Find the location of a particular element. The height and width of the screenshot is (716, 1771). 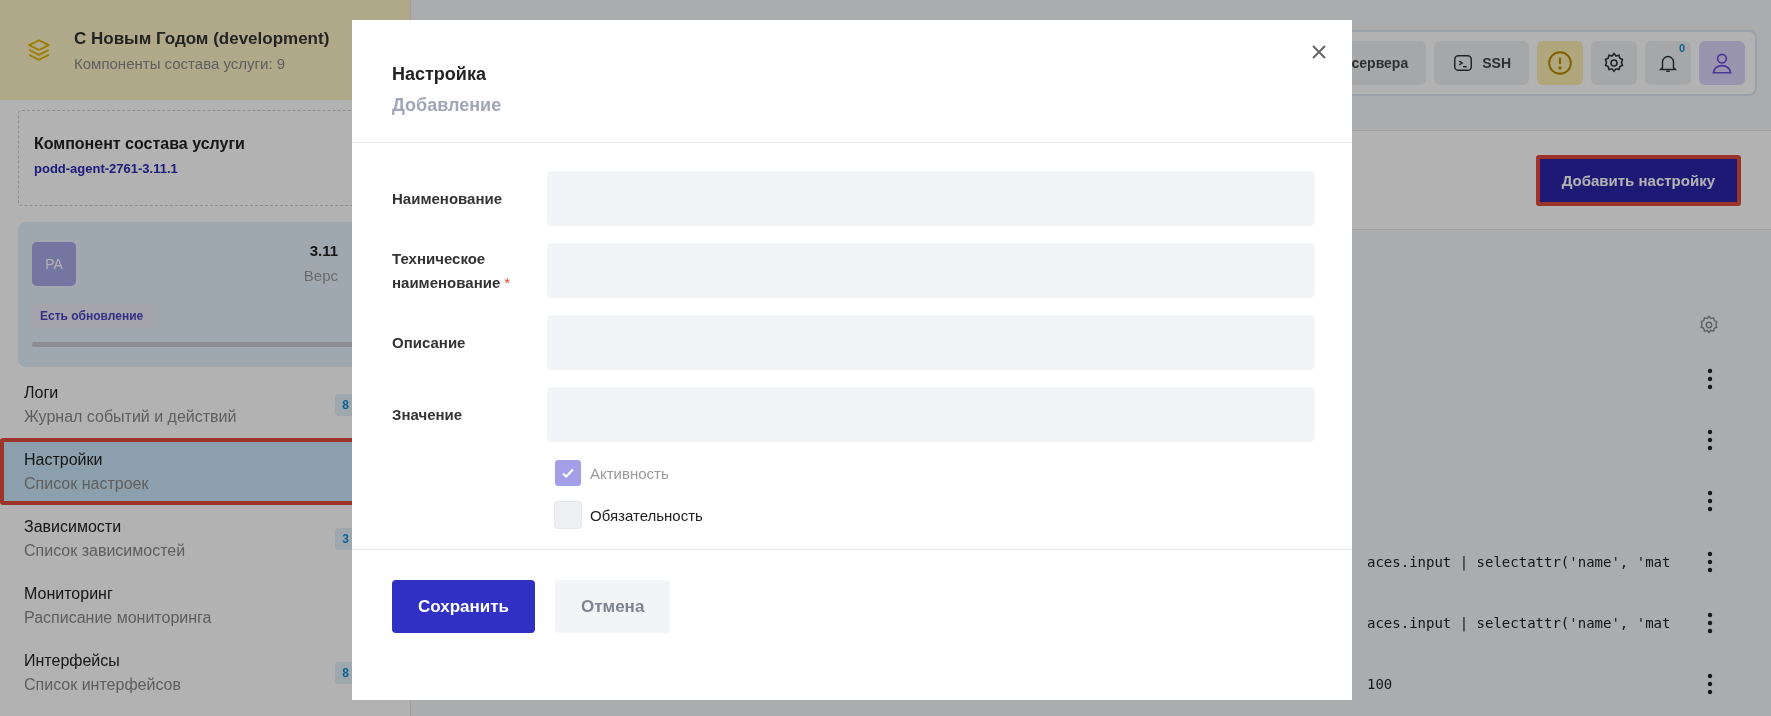

modal-title: Настройка is located at coordinates (439, 74).